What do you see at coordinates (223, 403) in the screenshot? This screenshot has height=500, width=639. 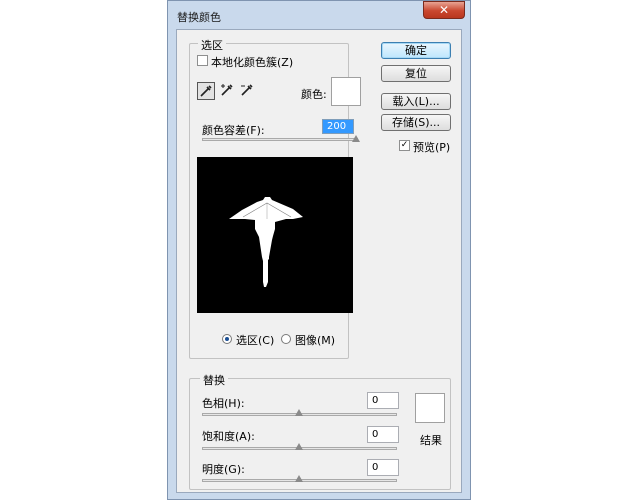 I see `hue-label: 色相(H):` at bounding box center [223, 403].